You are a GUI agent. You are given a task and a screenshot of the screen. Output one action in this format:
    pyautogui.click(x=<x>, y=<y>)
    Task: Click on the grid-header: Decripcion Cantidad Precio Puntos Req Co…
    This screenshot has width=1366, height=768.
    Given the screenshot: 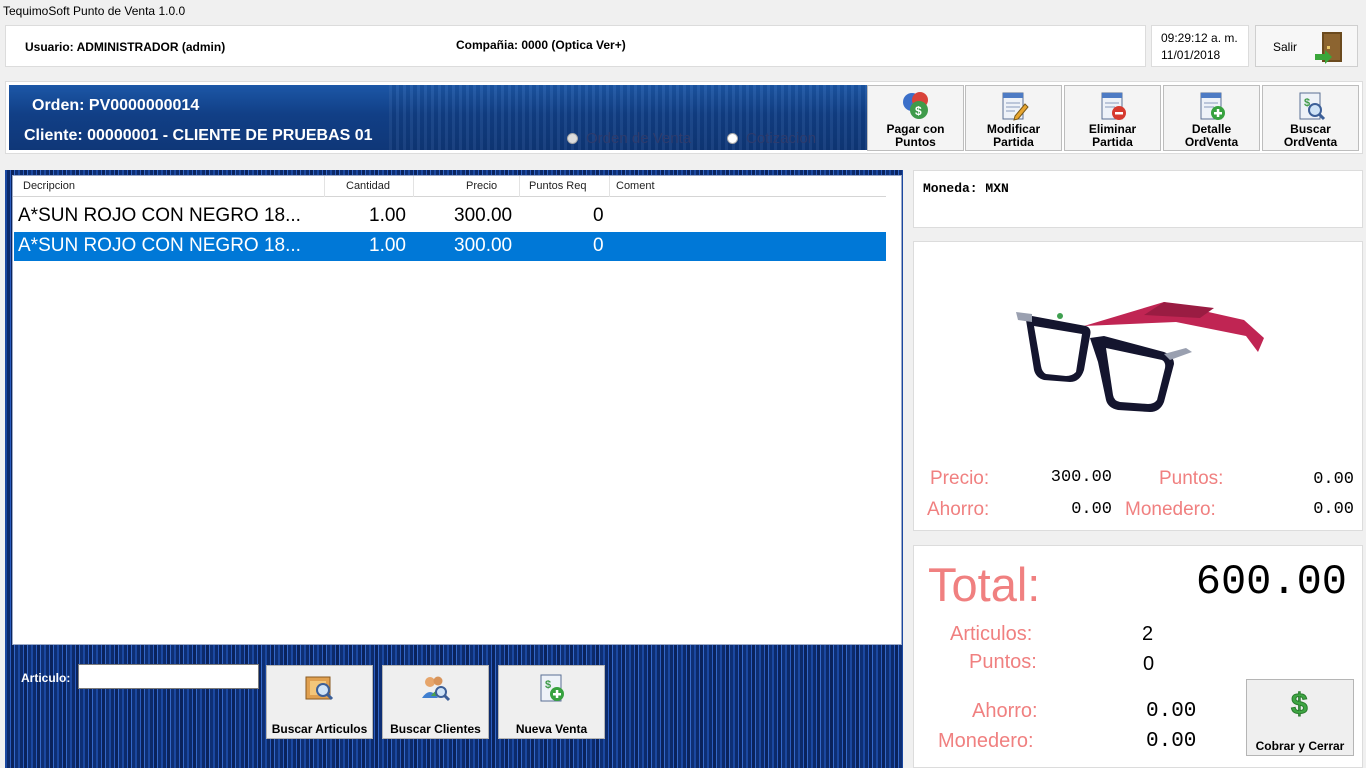 What is the action you would take?
    pyautogui.click(x=449, y=186)
    